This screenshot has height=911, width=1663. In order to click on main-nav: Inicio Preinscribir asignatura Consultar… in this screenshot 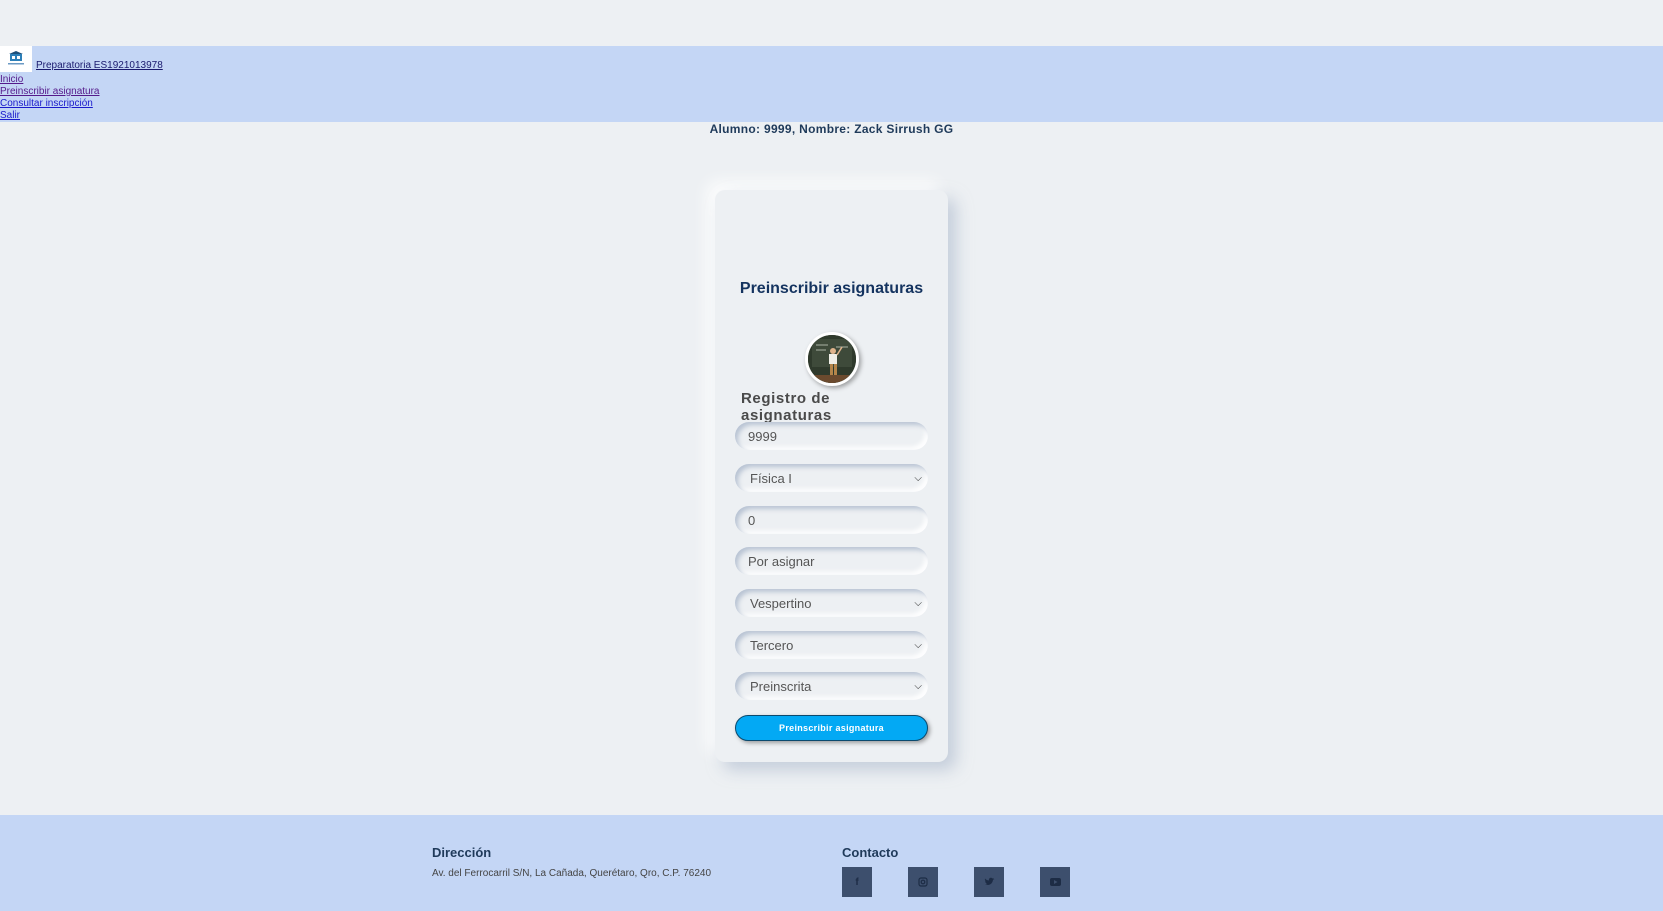, I will do `click(50, 98)`.